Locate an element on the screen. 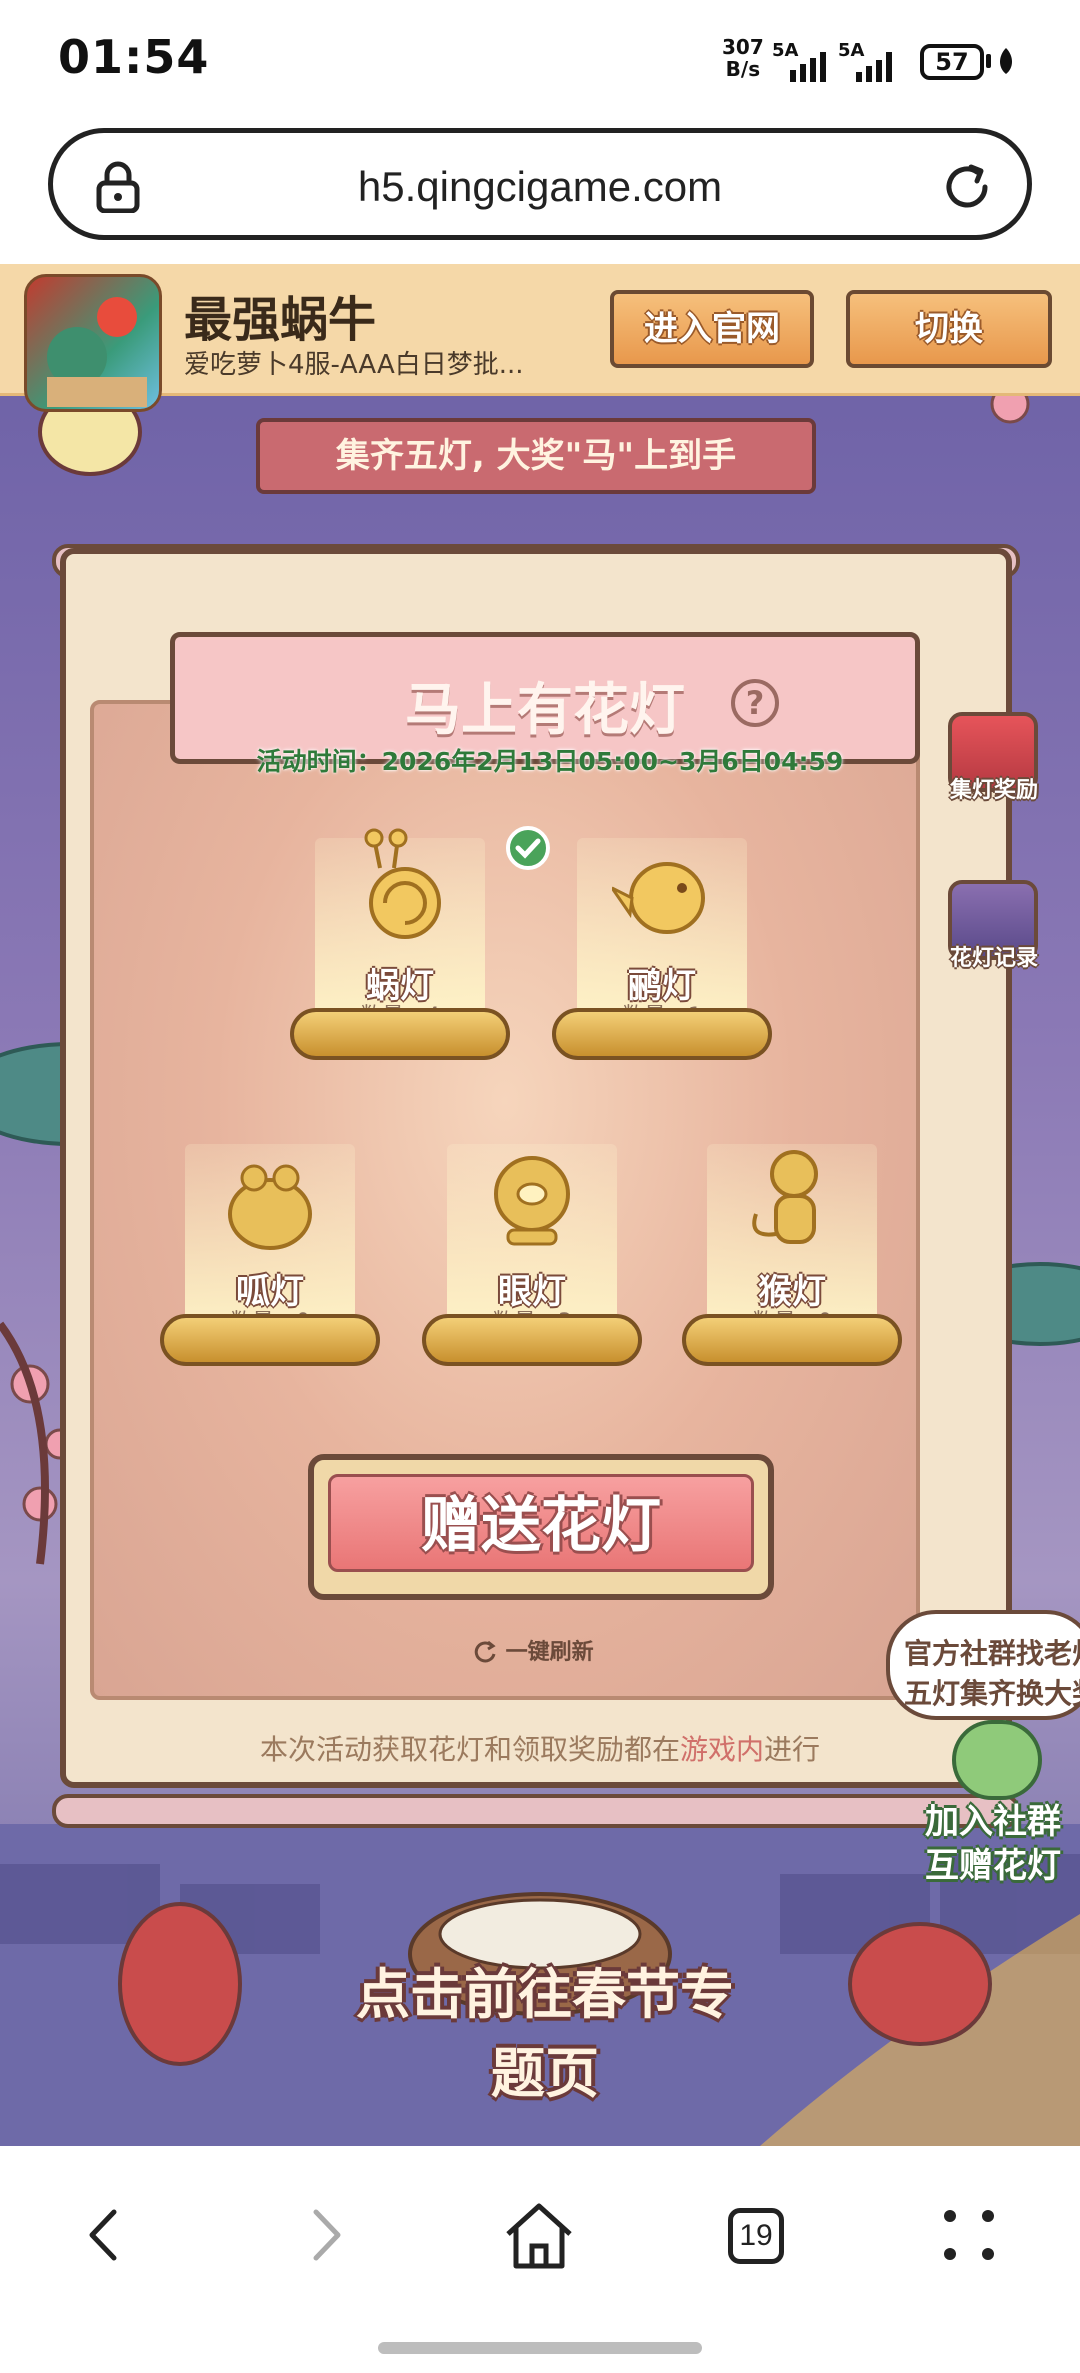 The height and width of the screenshot is (2373, 1080). collect-reward-label: 集灯奖励 is located at coordinates (993, 790).